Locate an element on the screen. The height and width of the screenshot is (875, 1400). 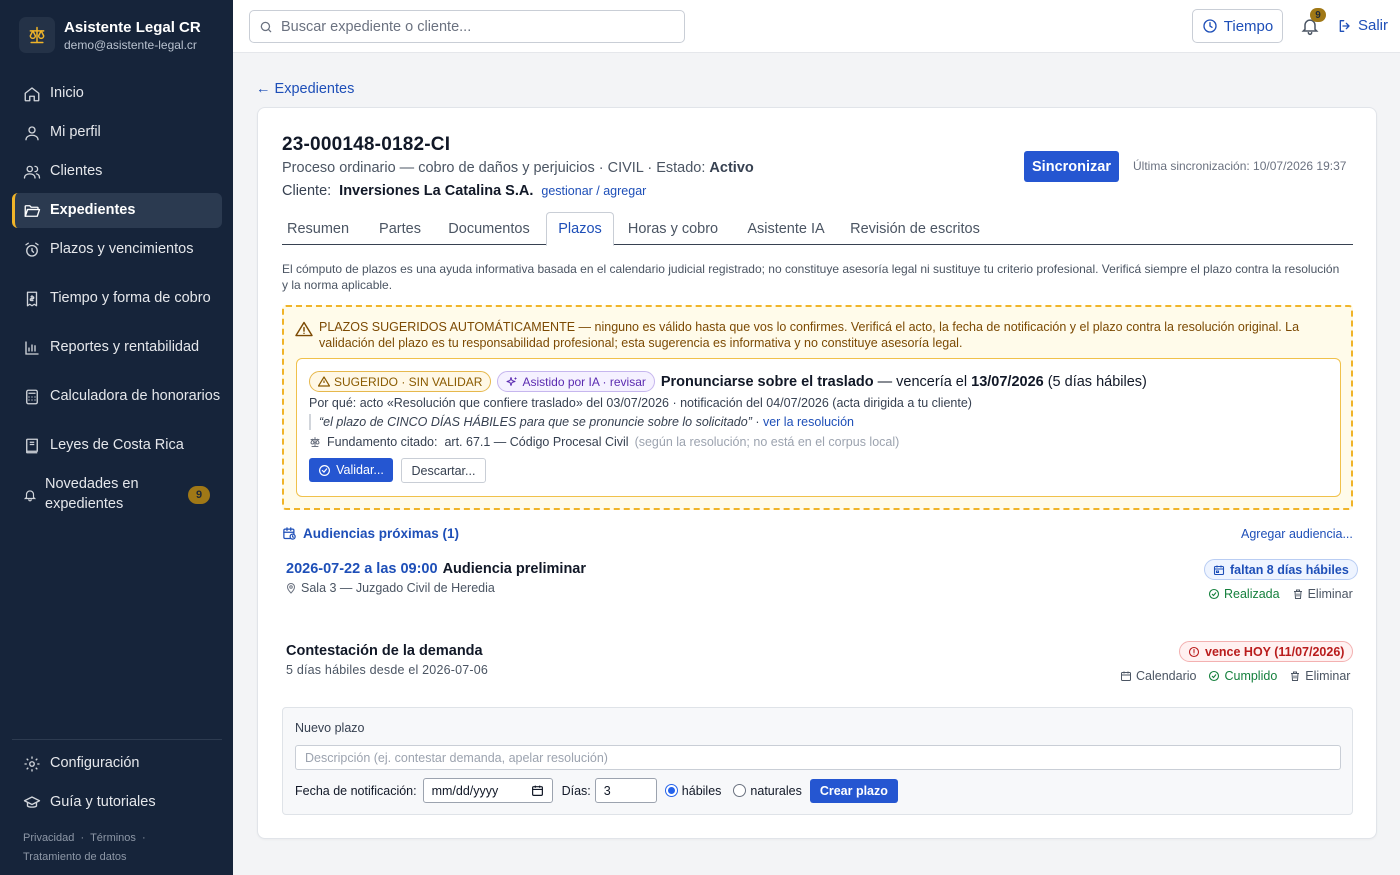
book-icon is located at coordinates (32, 445).